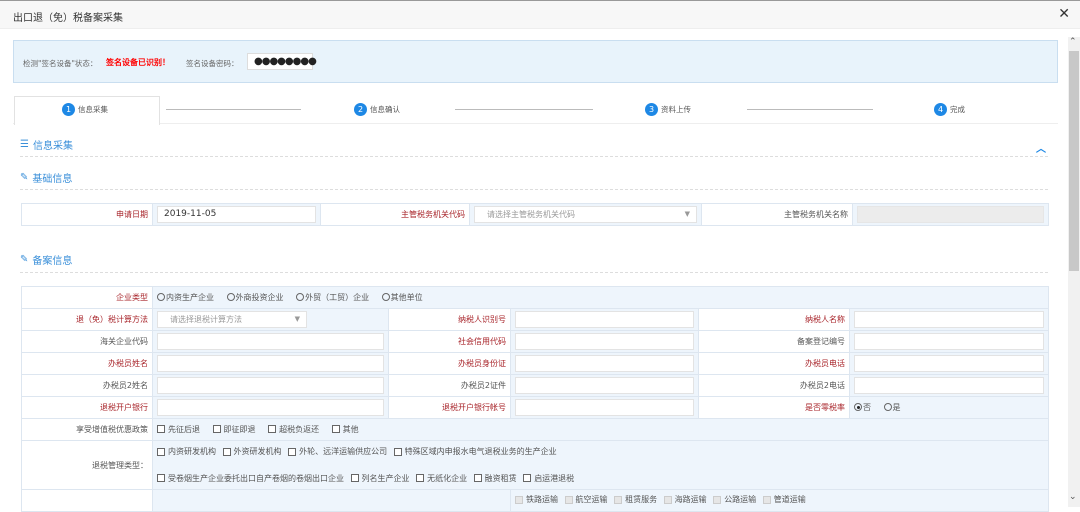 The image size is (1080, 512). What do you see at coordinates (190, 297) in the screenshot?
I see `radio-label: 内资生产企业` at bounding box center [190, 297].